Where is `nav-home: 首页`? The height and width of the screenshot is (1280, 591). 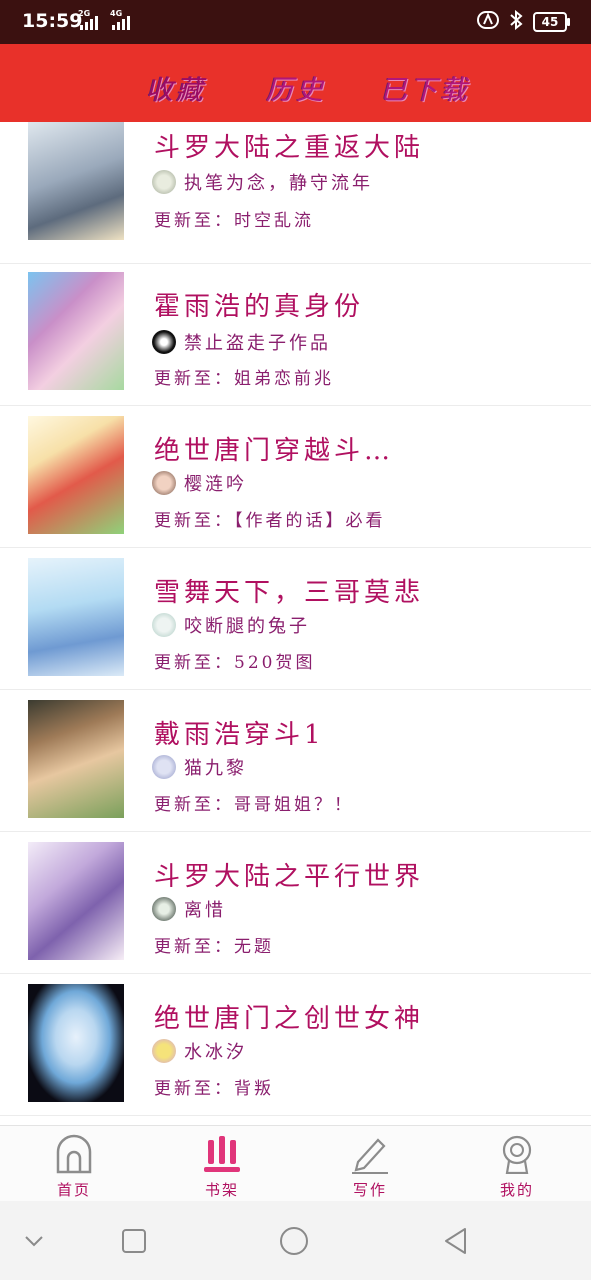 nav-home: 首页 is located at coordinates (74, 1164).